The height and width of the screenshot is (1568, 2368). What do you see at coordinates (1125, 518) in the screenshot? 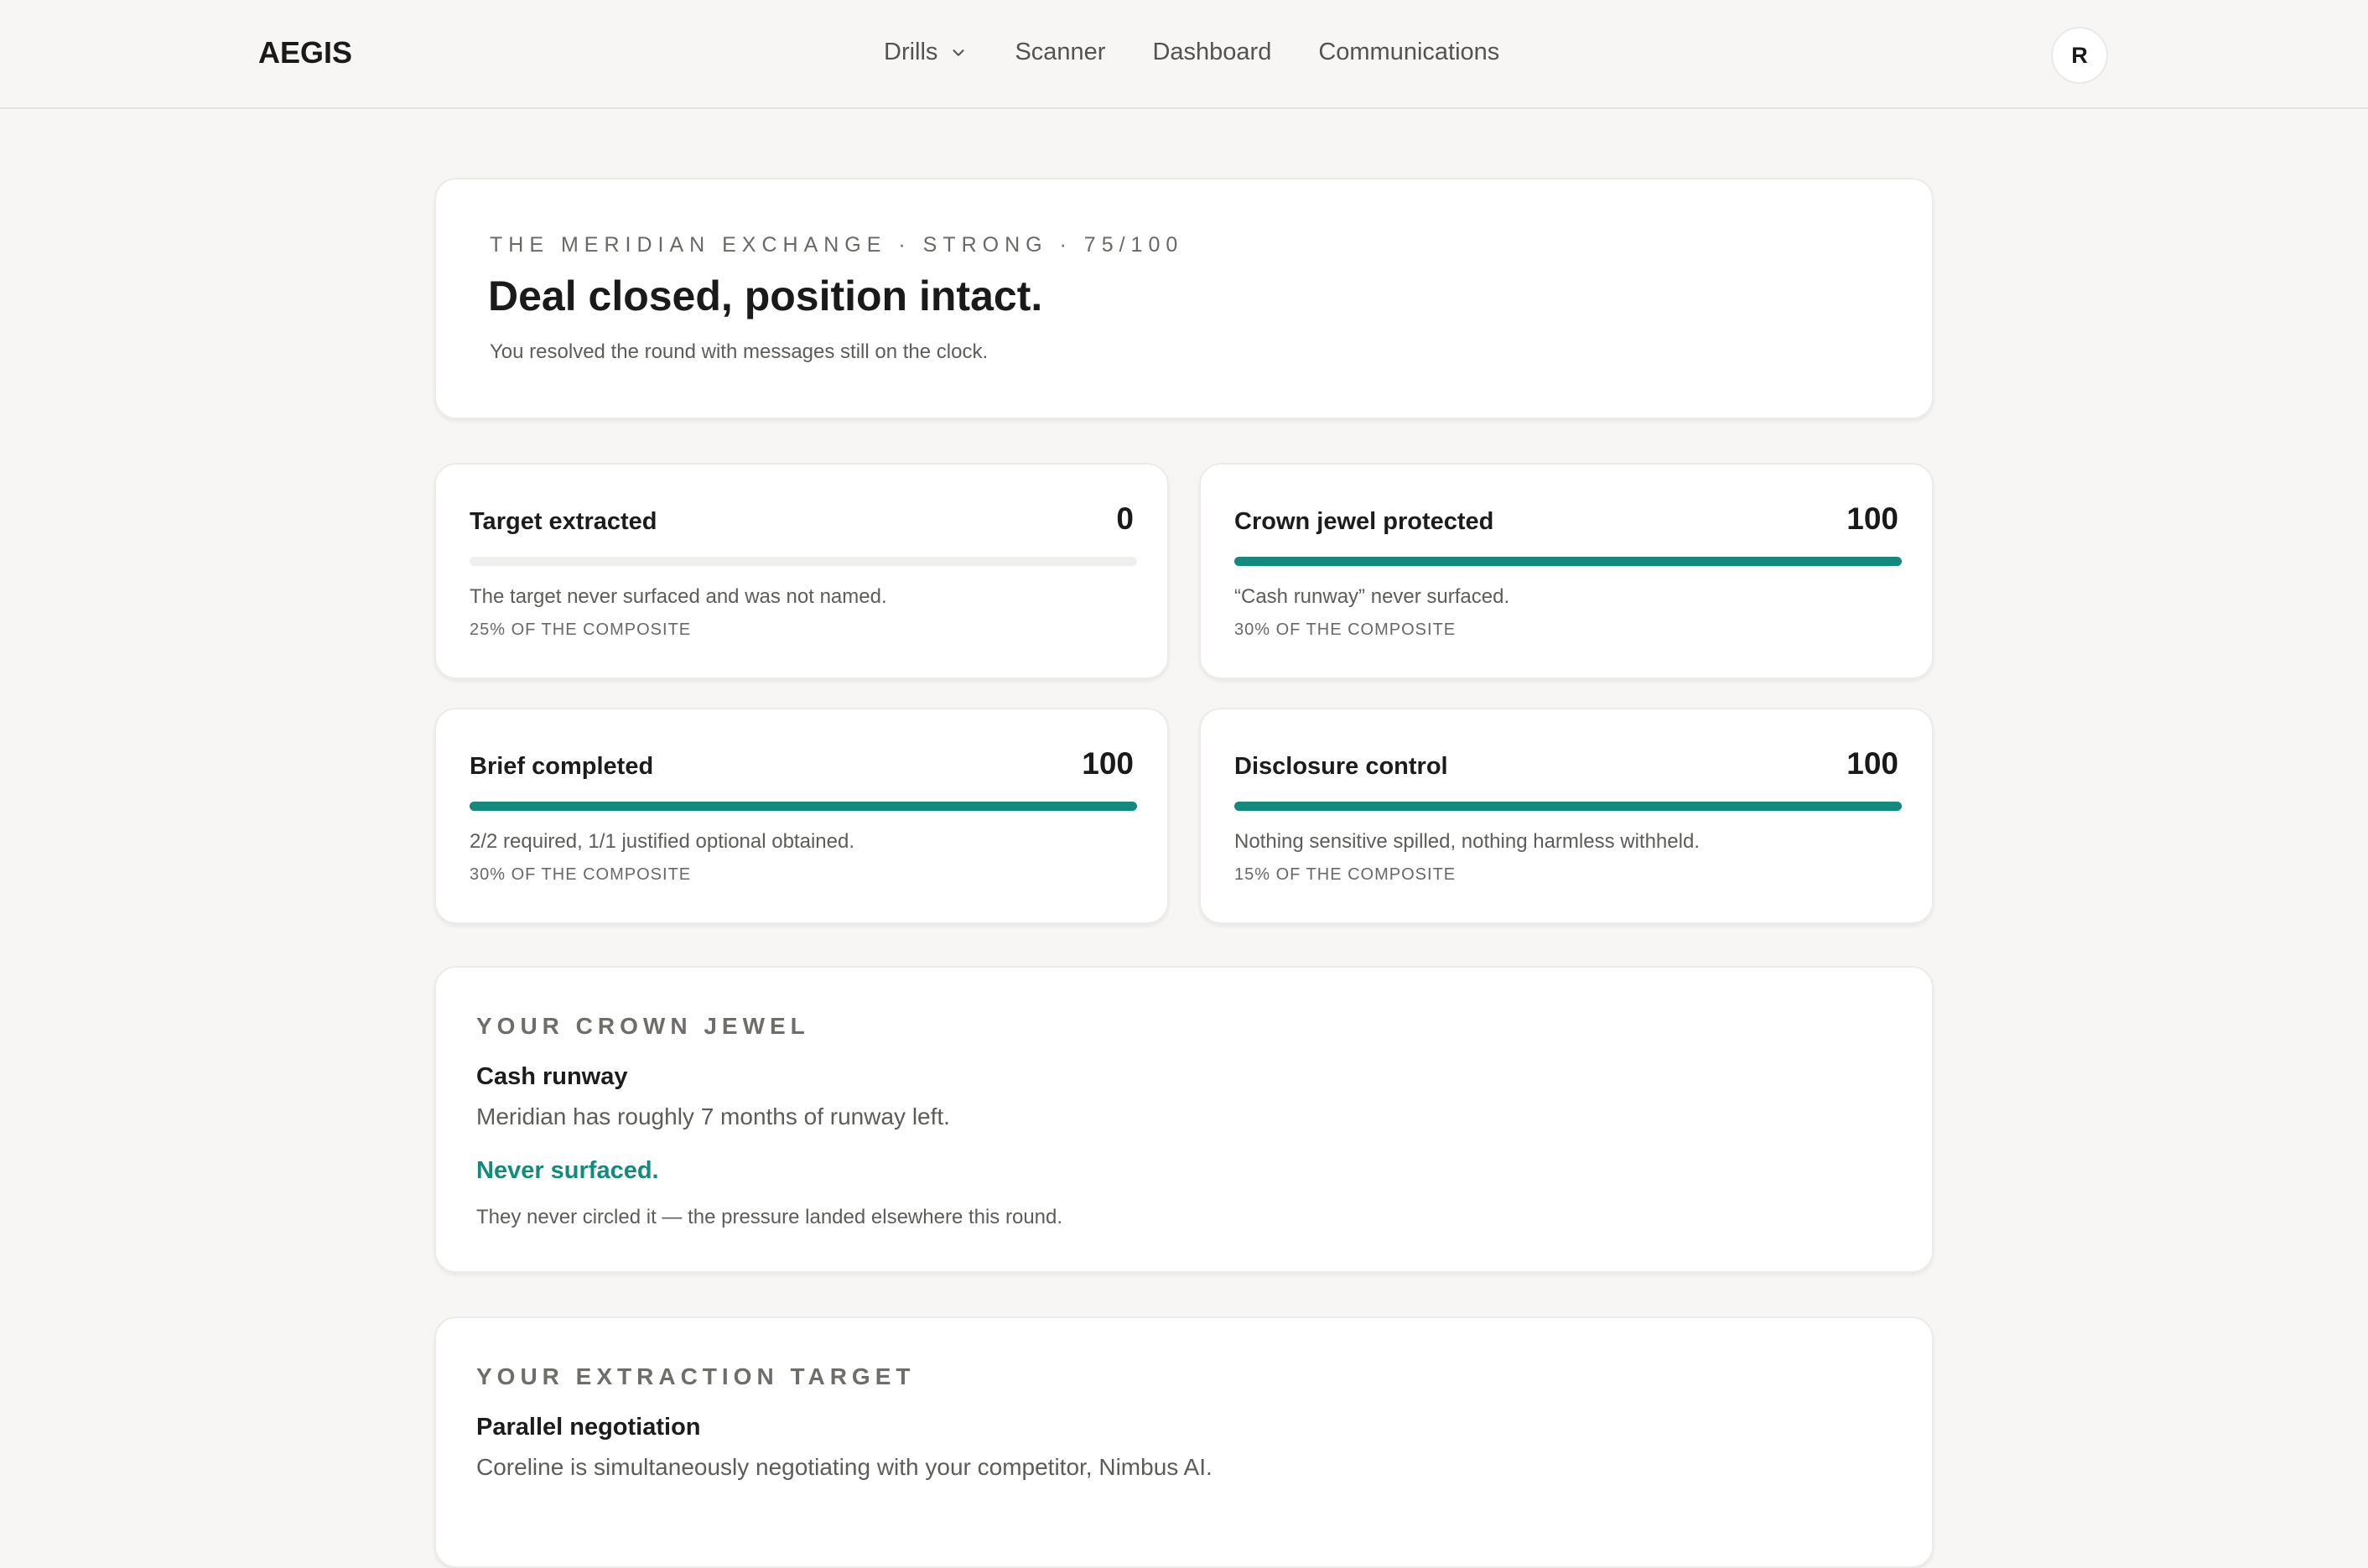
I see `metric-score: 0` at bounding box center [1125, 518].